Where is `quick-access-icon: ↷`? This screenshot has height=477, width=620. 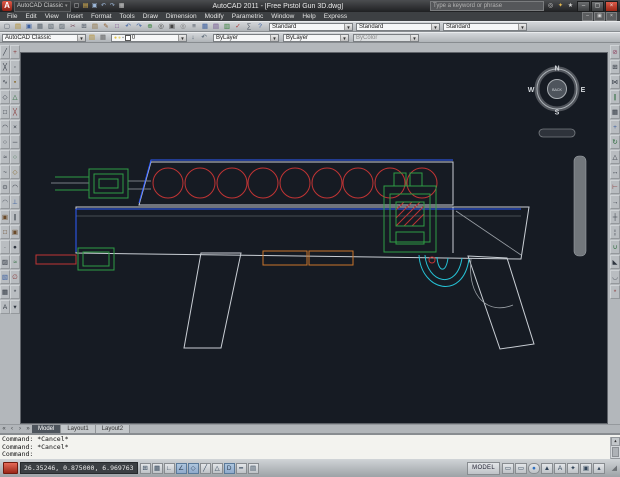 quick-access-icon: ↷ is located at coordinates (113, 6).